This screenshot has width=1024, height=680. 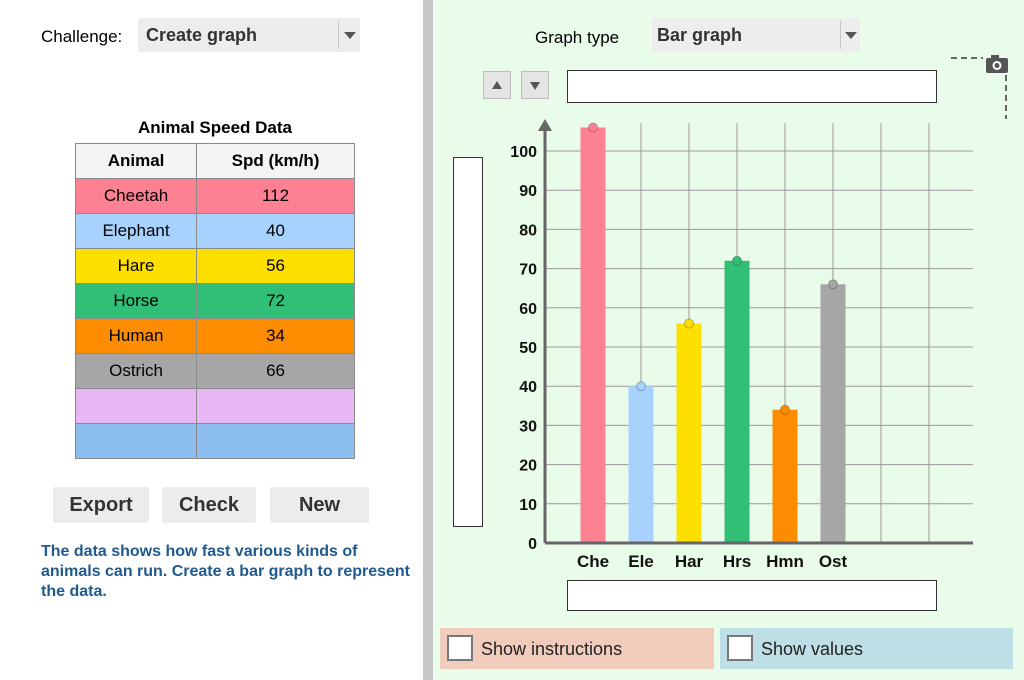 I want to click on panel-divider, so click(x=428, y=340).